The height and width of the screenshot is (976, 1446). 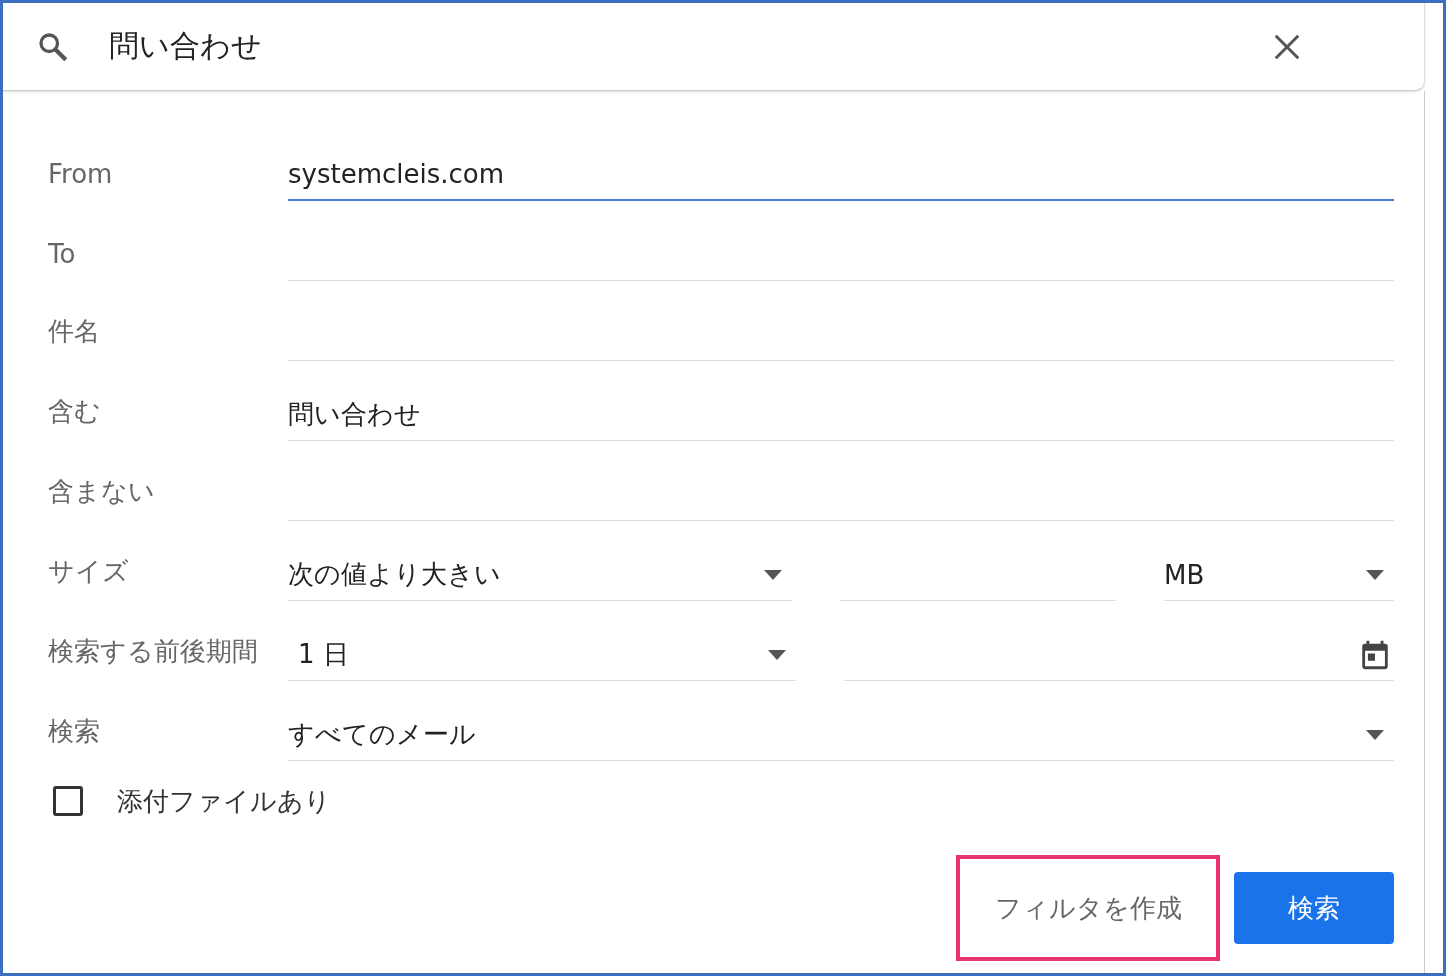 I want to click on unit-dropdown: MB, so click(x=1279, y=575).